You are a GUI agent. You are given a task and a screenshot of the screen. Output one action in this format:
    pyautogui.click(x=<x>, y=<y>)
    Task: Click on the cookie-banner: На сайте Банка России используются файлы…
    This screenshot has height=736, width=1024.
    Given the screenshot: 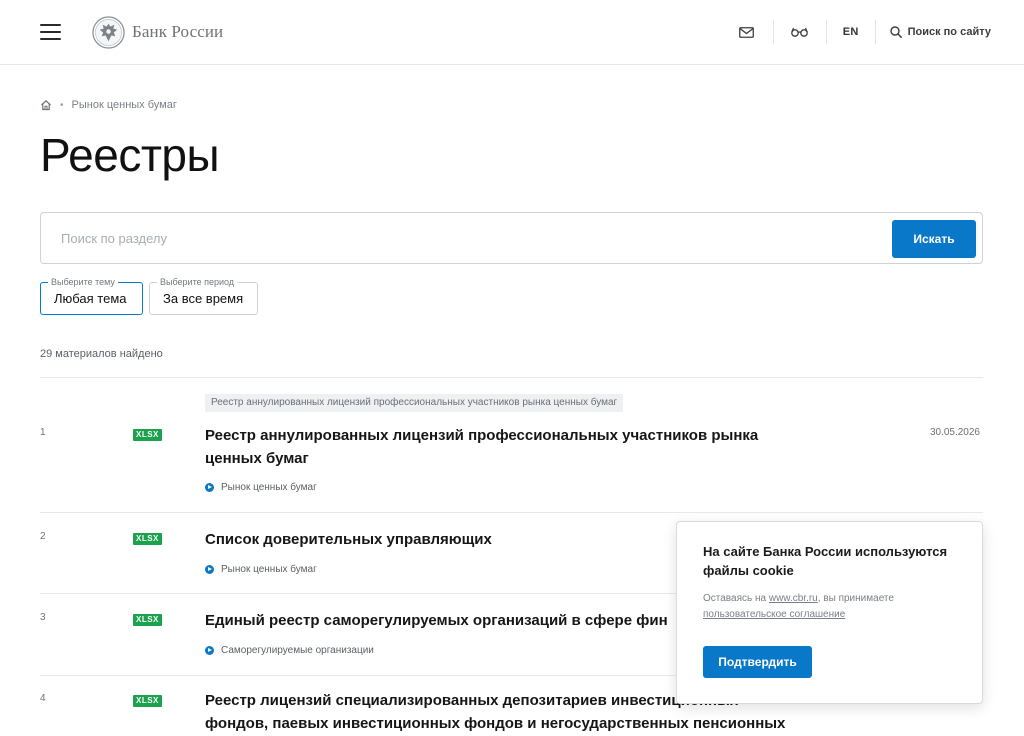 What is the action you would take?
    pyautogui.click(x=829, y=612)
    